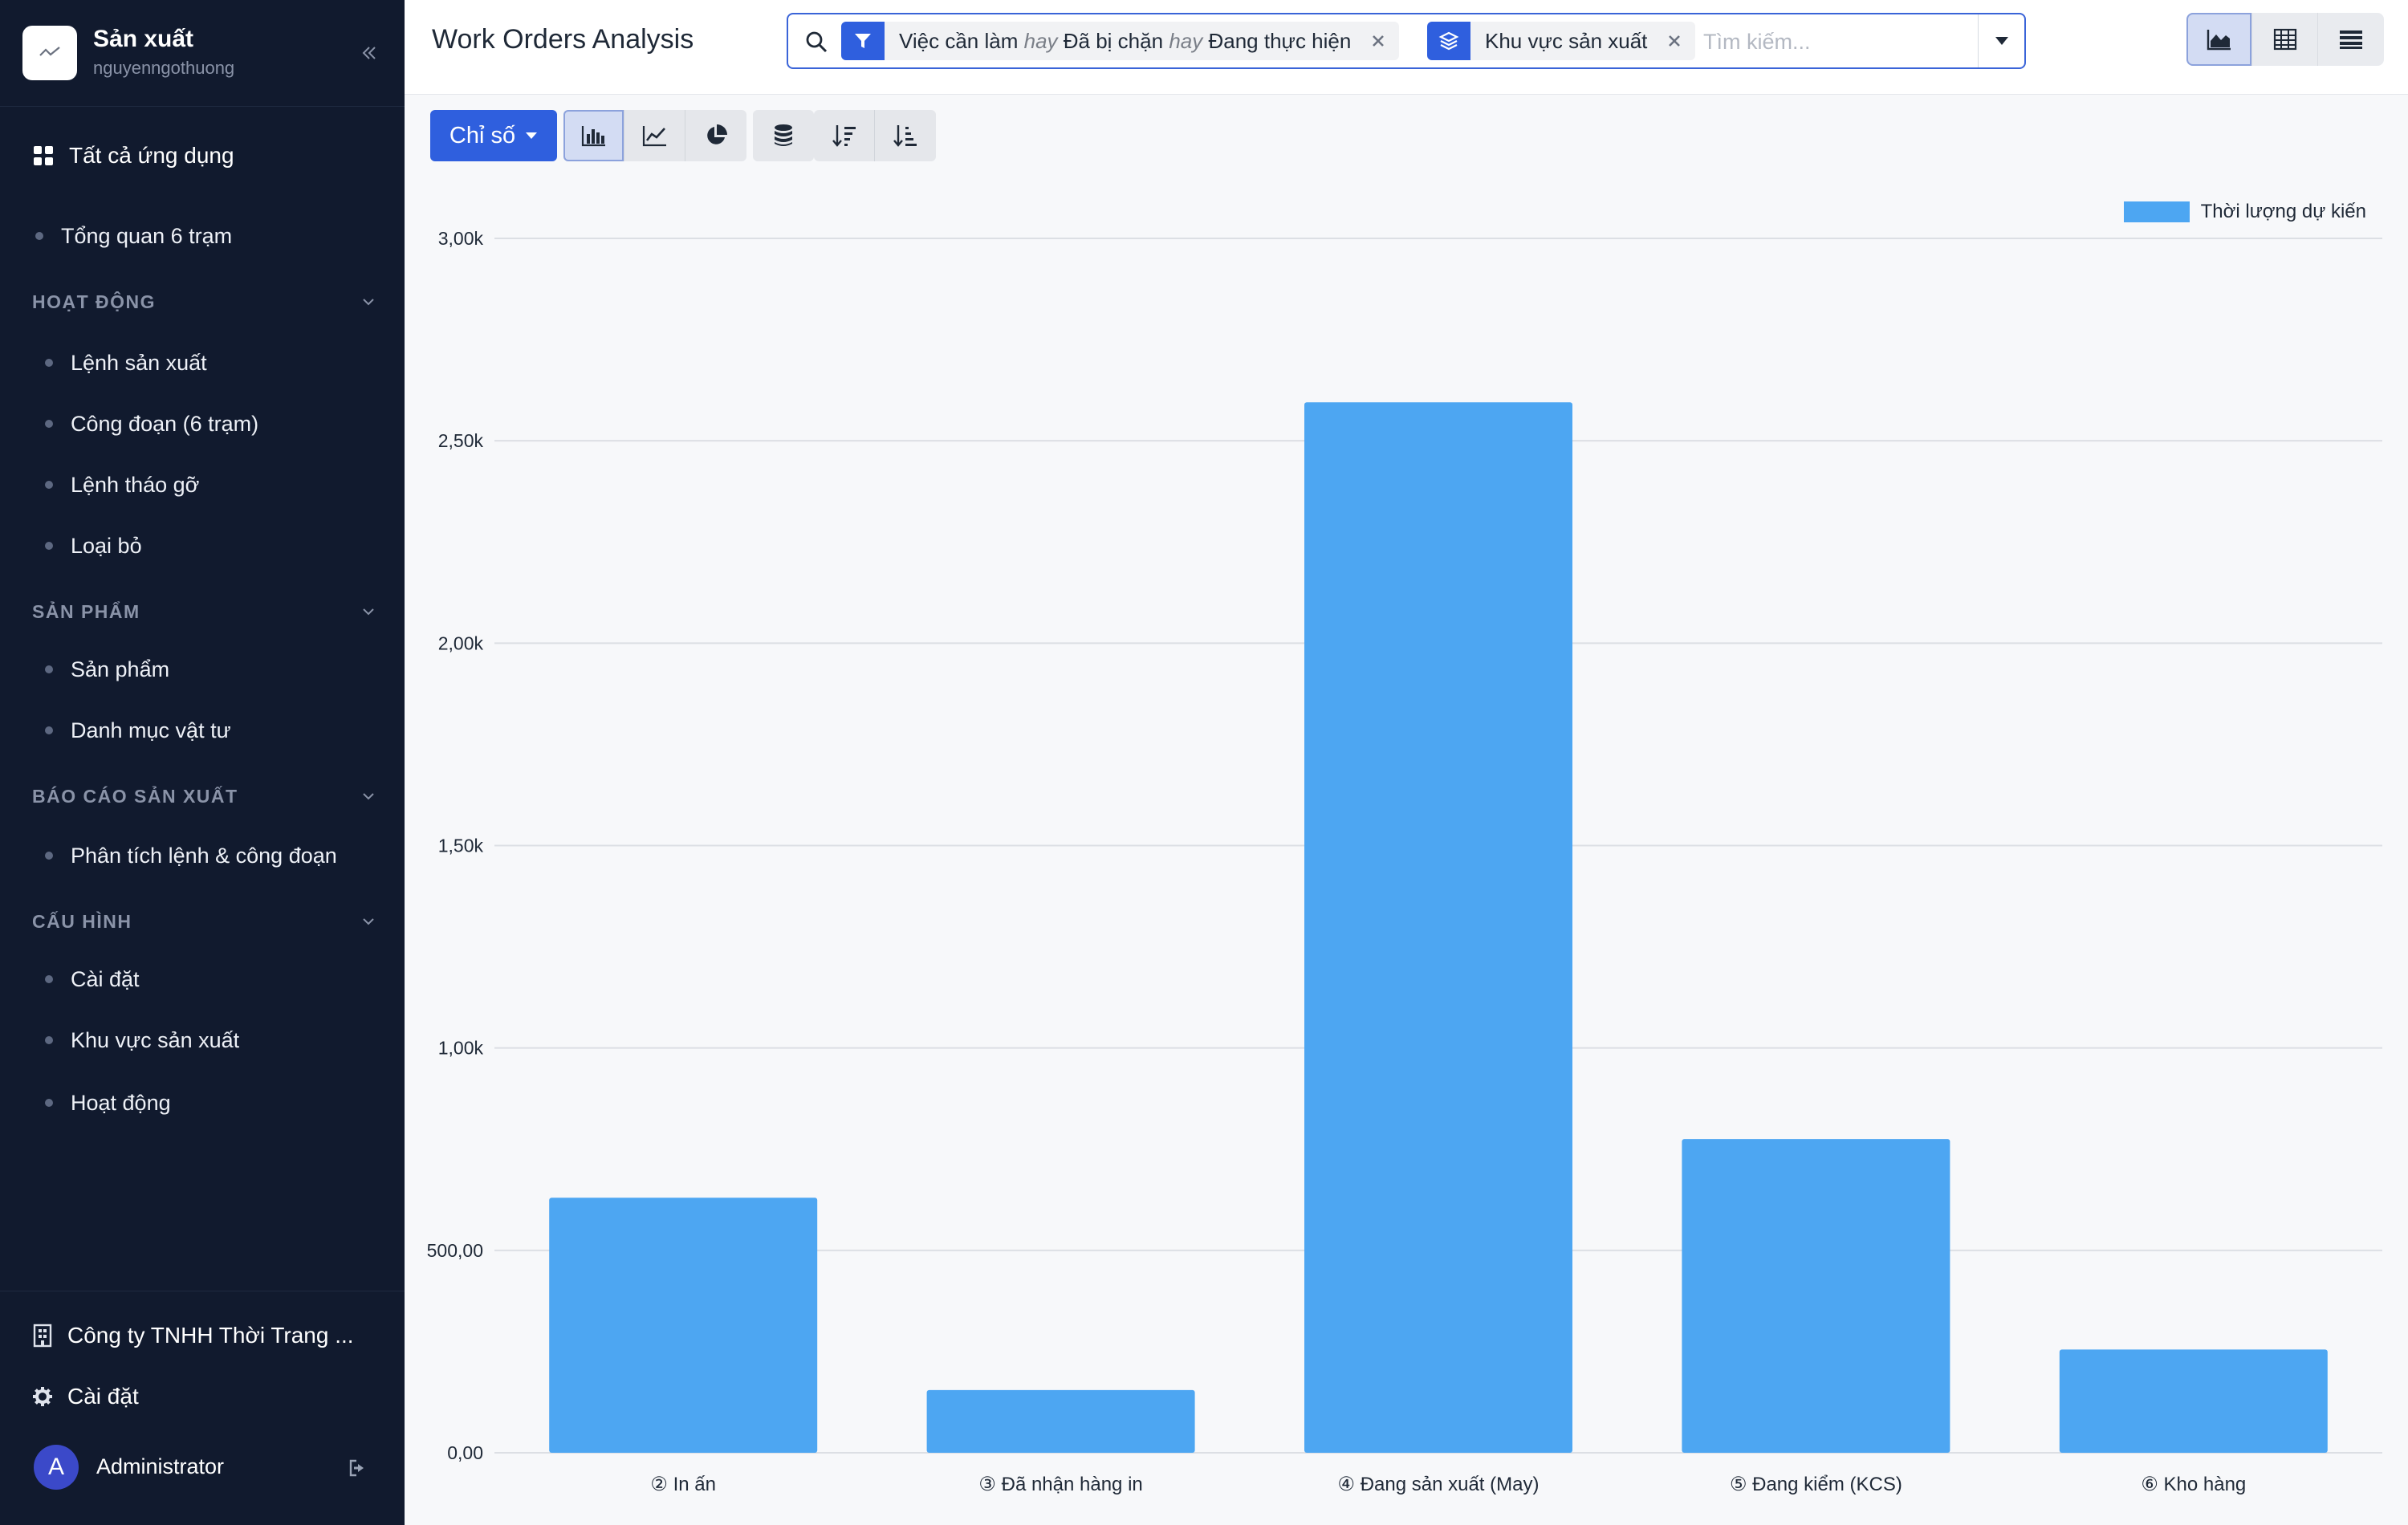 Image resolution: width=2408 pixels, height=1525 pixels. Describe the element at coordinates (461, 239) in the screenshot. I see `y-tick-label: 3,00k` at that location.